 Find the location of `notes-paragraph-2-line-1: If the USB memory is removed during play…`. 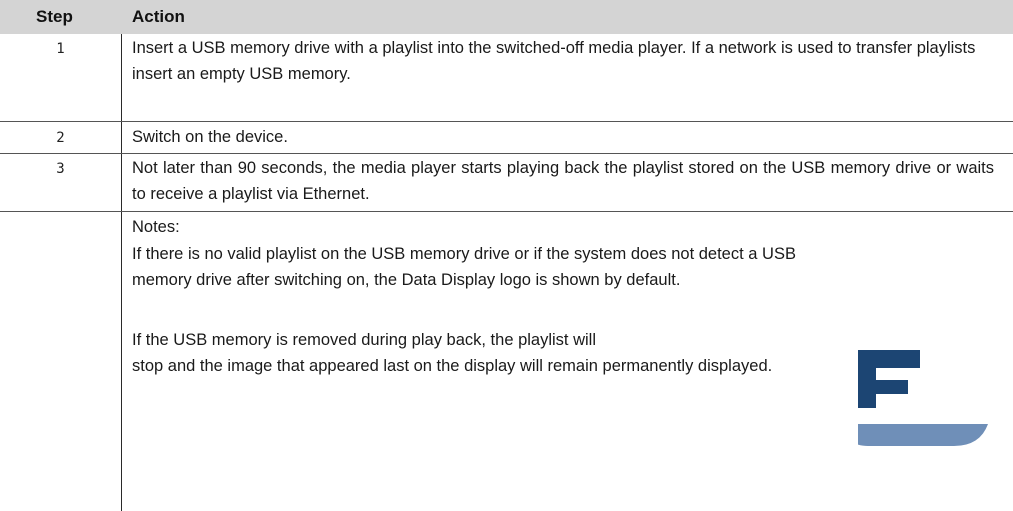

notes-paragraph-2-line-1: If the USB memory is removed during play… is located at coordinates (364, 340).